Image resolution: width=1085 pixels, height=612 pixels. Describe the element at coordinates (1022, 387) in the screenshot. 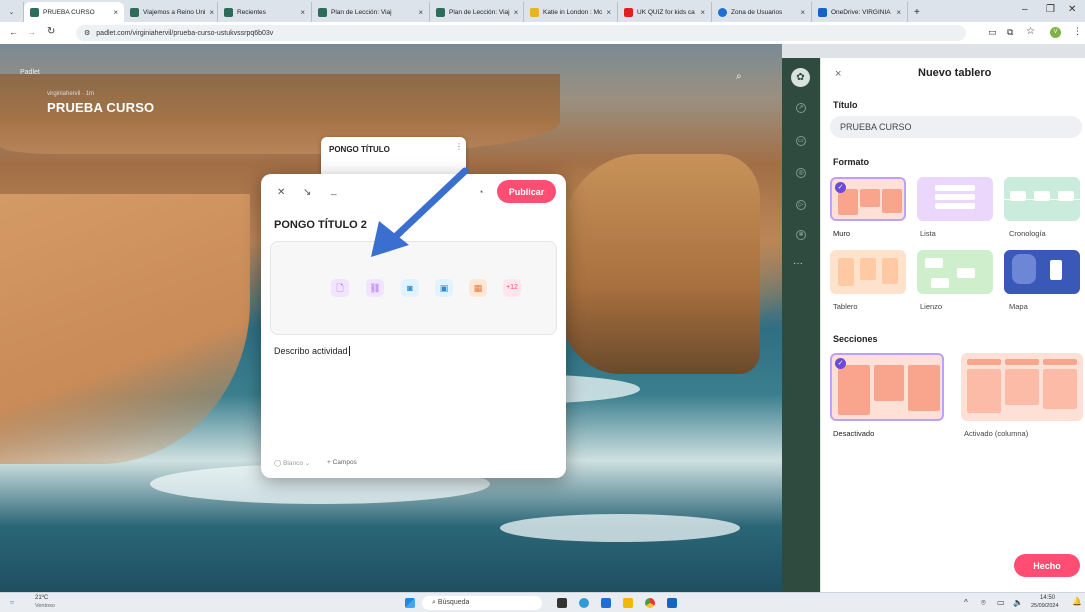

I see `sections-option-columns` at that location.